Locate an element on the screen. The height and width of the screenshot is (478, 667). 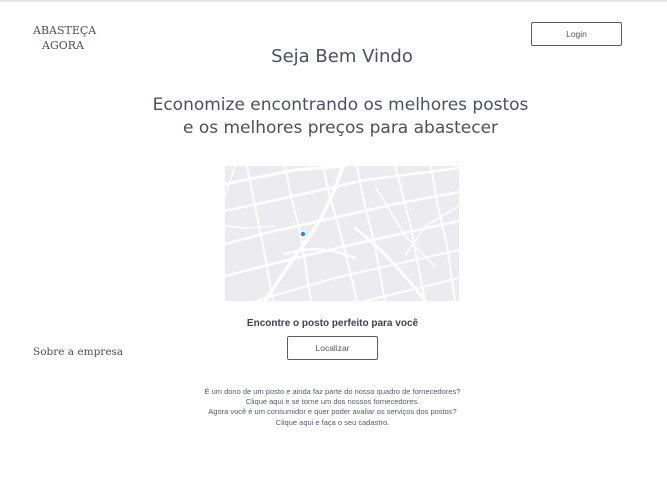
brand-line-1: ABASTEÇA is located at coordinates (65, 30).